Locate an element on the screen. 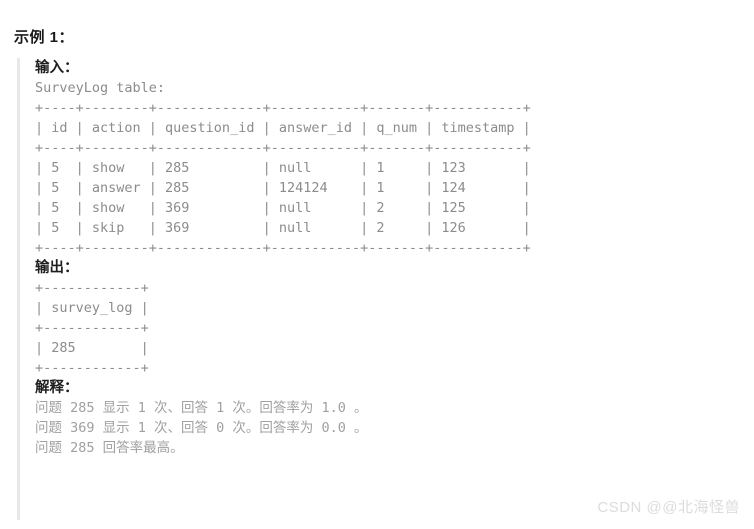 This screenshot has width=754, height=529. table-row: | 5 | answer | 285 | 124124 | 1 | 124 | is located at coordinates (283, 188).